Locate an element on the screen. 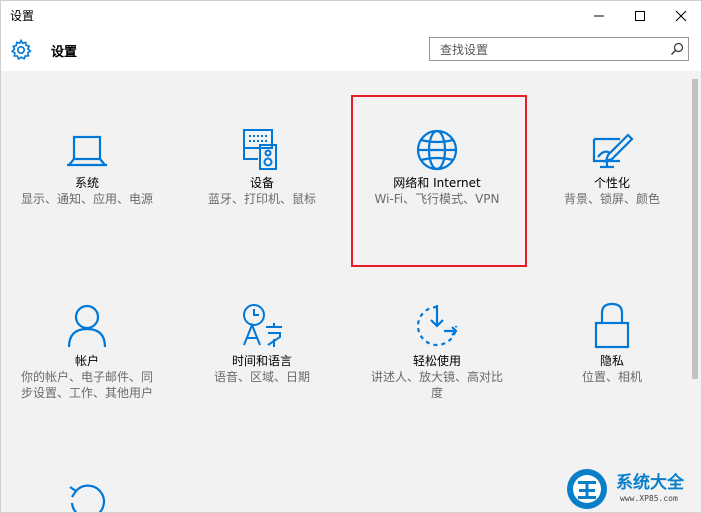  tile-desc: 语音、区域、日期 is located at coordinates (261, 377).